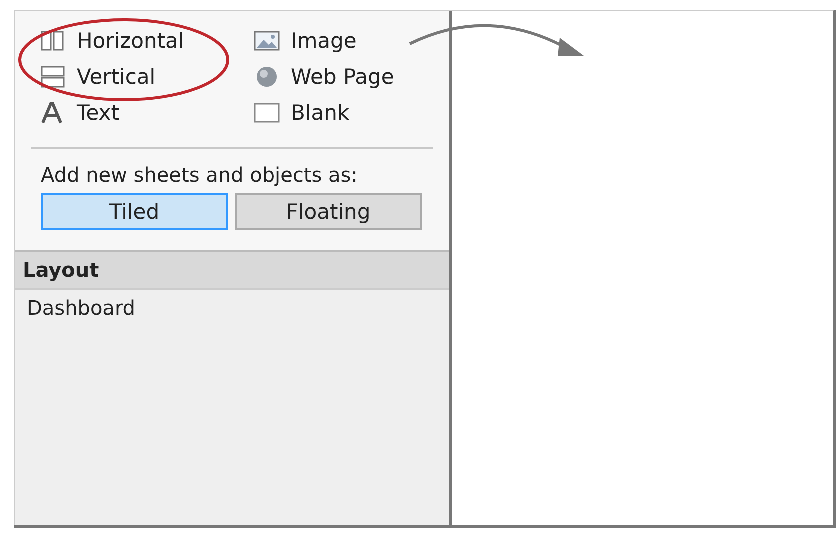  I want to click on panel-header: Layout, so click(232, 270).